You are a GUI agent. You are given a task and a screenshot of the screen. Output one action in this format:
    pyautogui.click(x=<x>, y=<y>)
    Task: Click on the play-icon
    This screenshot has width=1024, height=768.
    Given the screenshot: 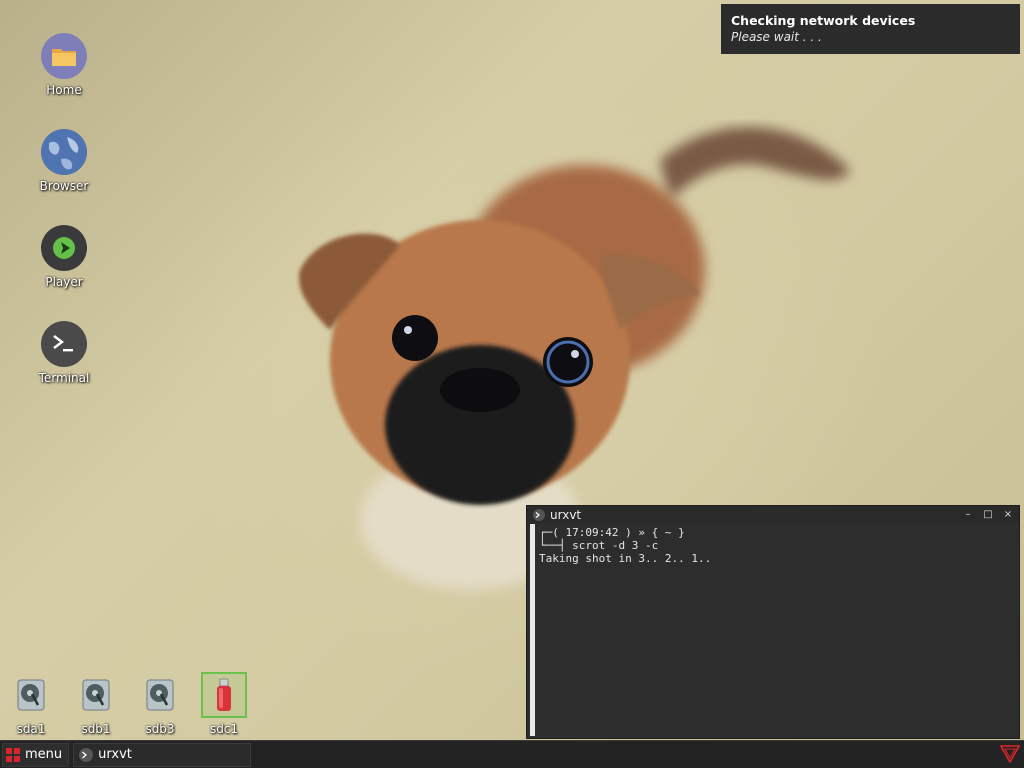 What is the action you would take?
    pyautogui.click(x=64, y=248)
    